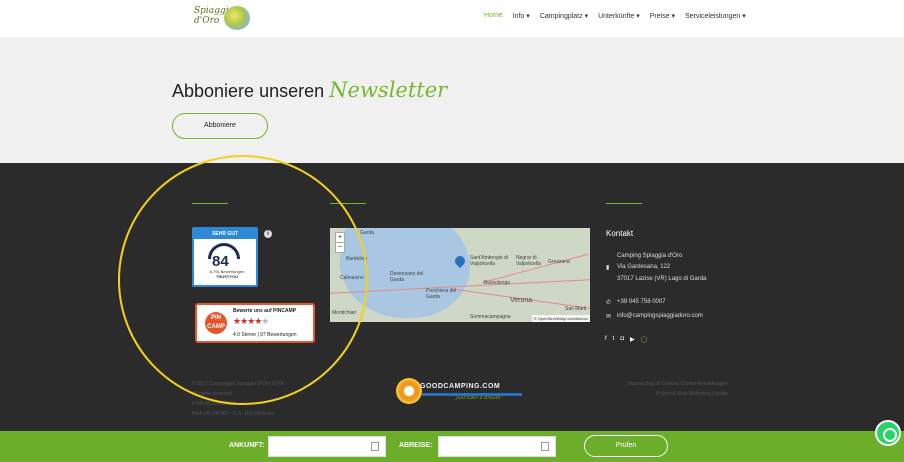 The width and height of the screenshot is (904, 462). Describe the element at coordinates (619, 16) in the screenshot. I see `nav-unterkuenfte: Unterkünfte ▾` at that location.